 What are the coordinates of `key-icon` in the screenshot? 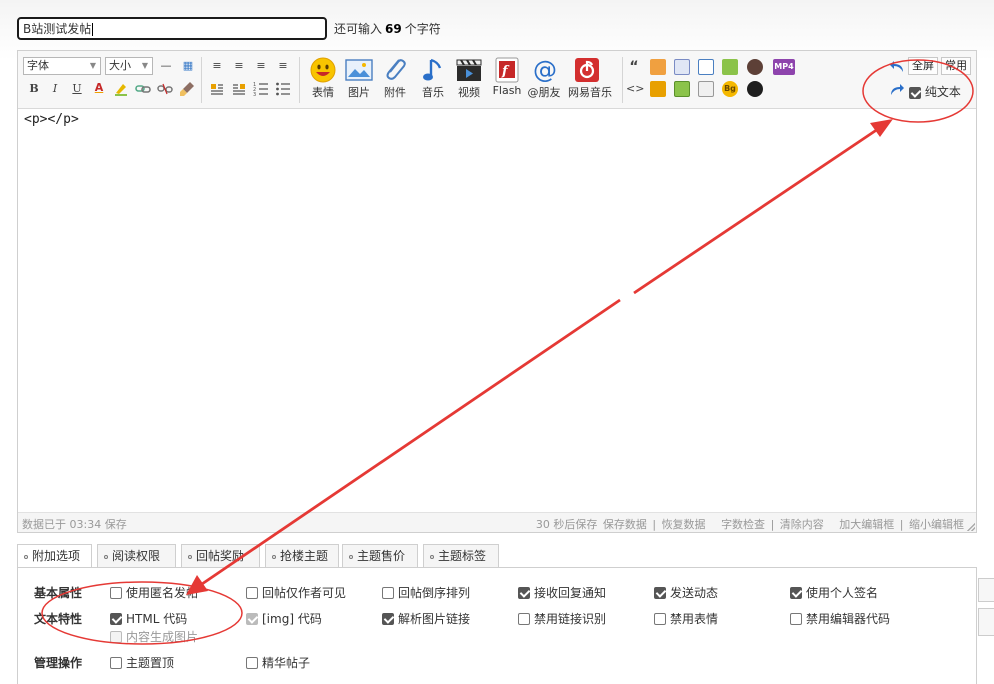 It's located at (730, 67).